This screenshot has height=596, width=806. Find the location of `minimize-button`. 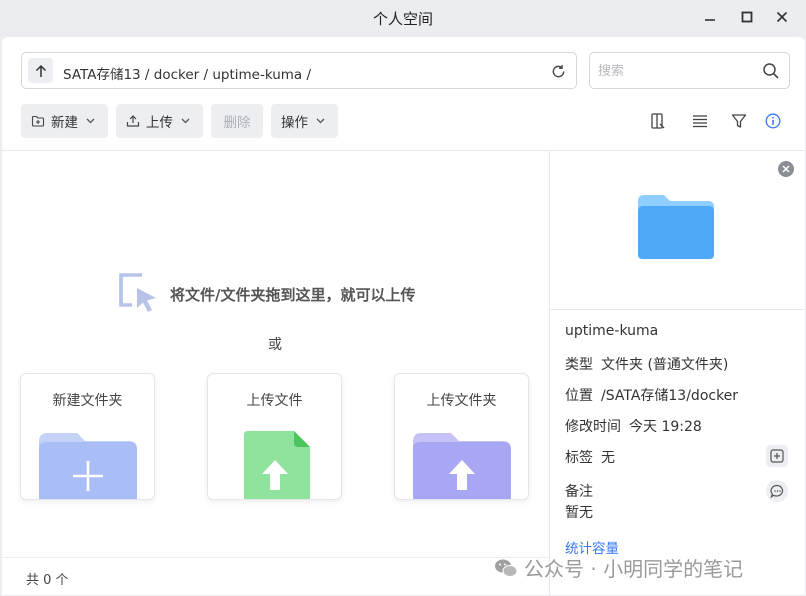

minimize-button is located at coordinates (710, 17).